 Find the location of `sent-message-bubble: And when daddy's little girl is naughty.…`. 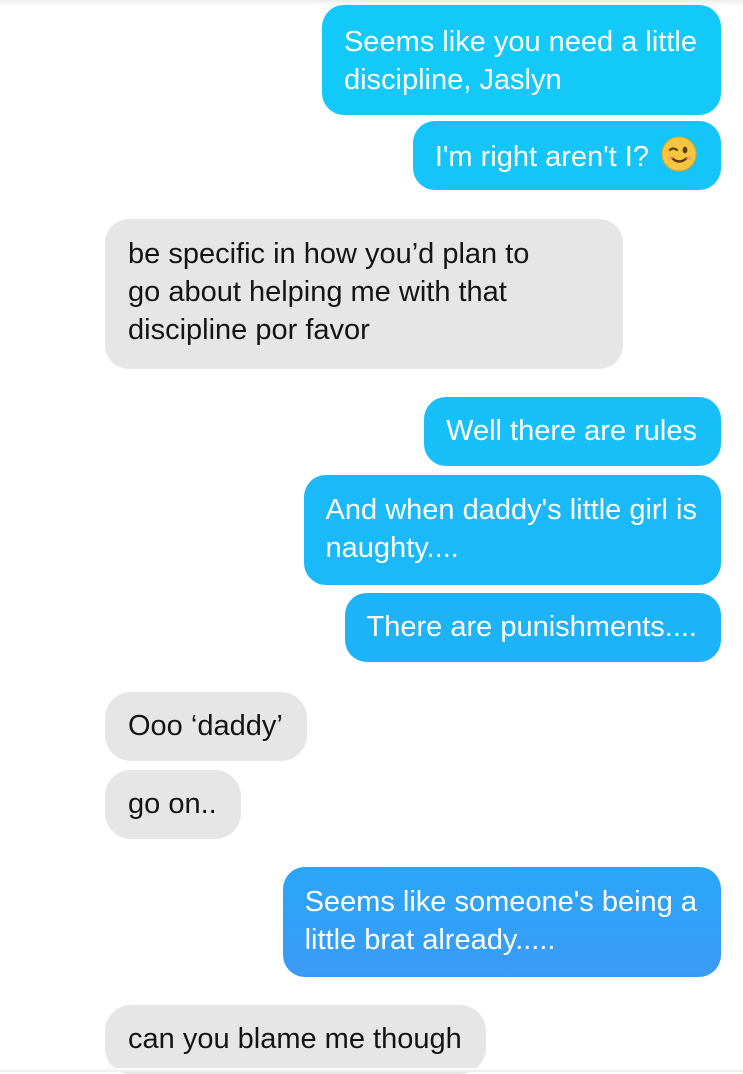

sent-message-bubble: And when daddy's little girl is naughty.… is located at coordinates (512, 530).